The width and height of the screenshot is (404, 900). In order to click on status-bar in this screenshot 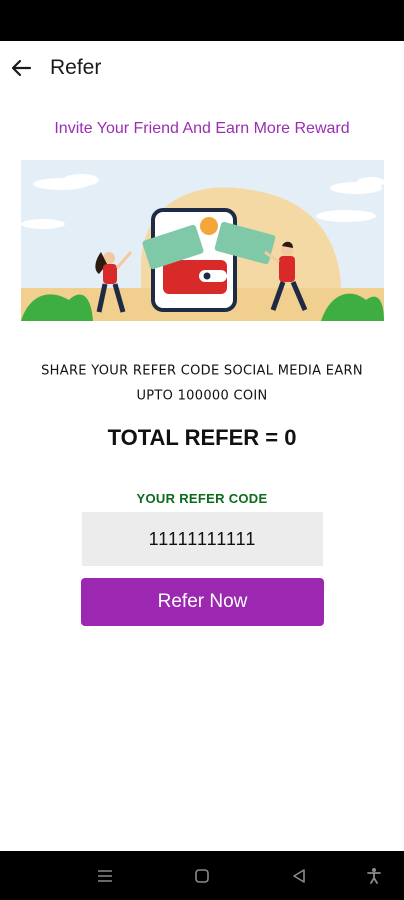, I will do `click(202, 20)`.